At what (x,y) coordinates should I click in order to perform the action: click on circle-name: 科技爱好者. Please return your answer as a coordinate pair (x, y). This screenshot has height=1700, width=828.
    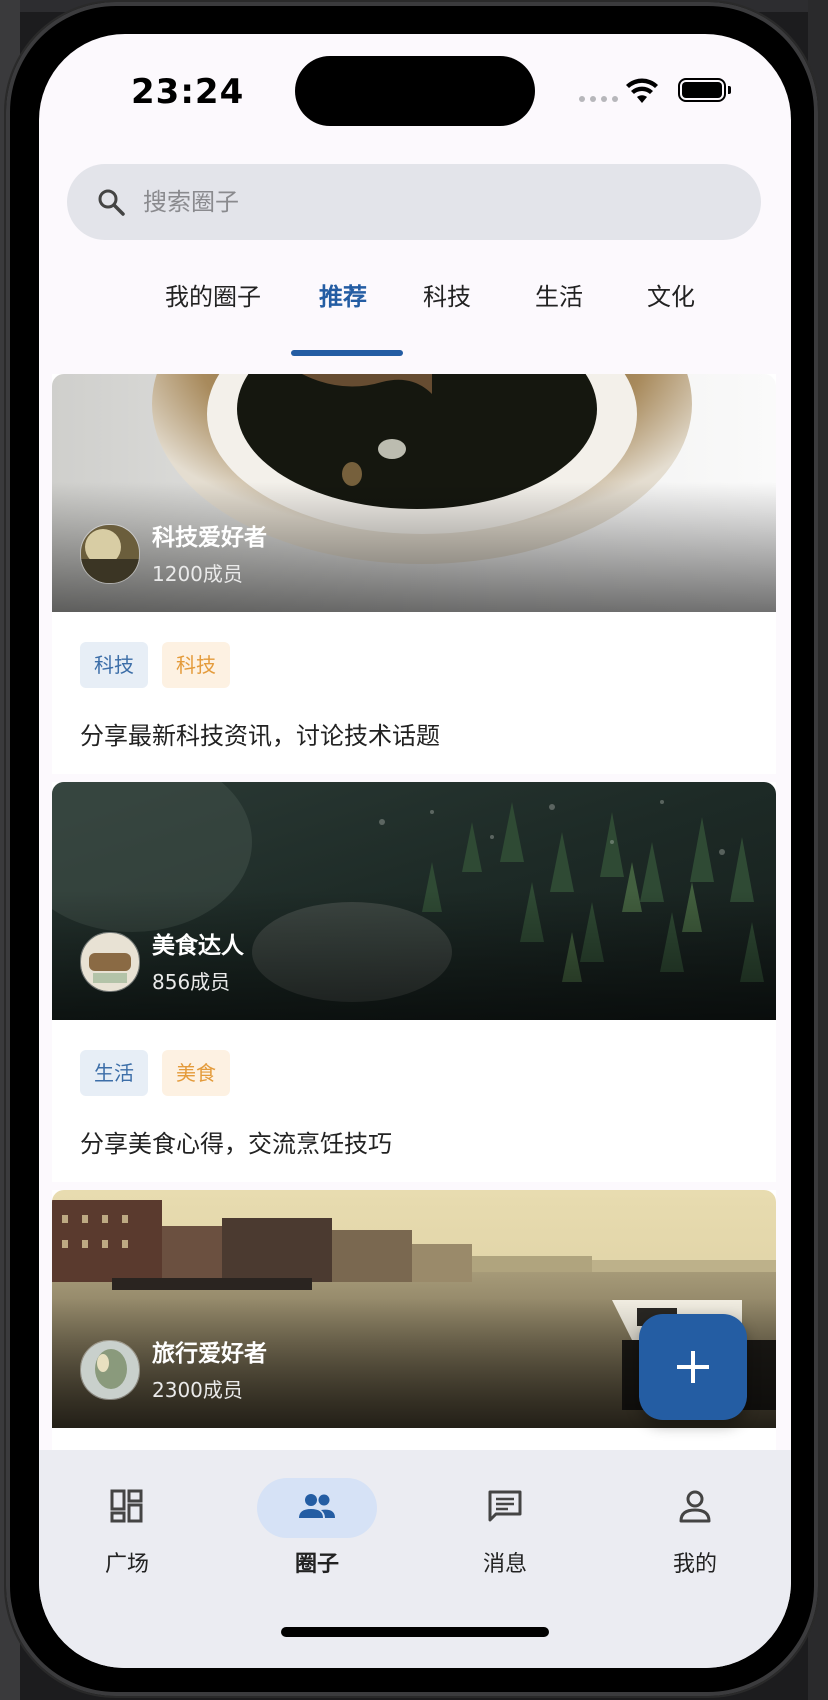
    Looking at the image, I should click on (209, 538).